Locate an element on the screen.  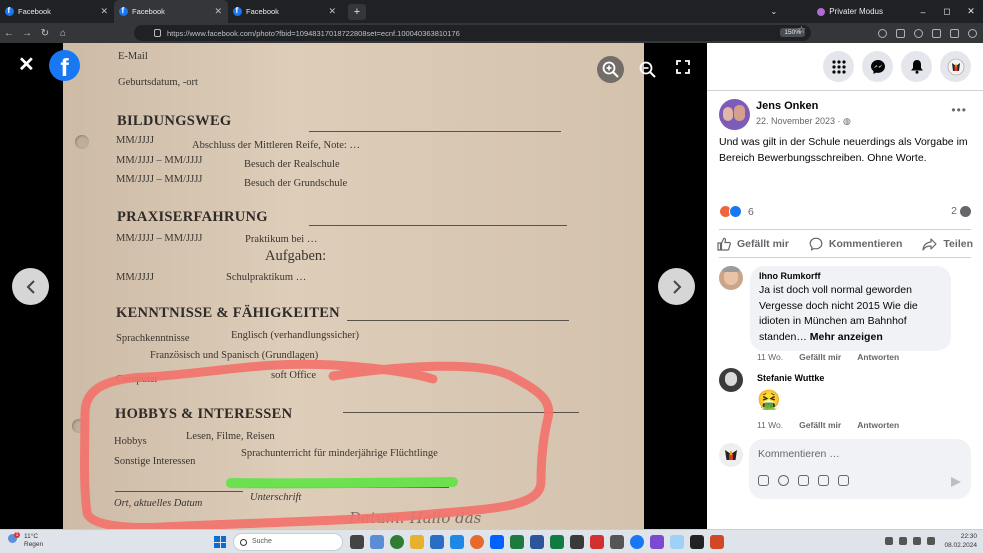
comment-meta: 11 Wo. Gefällt mir Antworten is located at coordinates (828, 425).